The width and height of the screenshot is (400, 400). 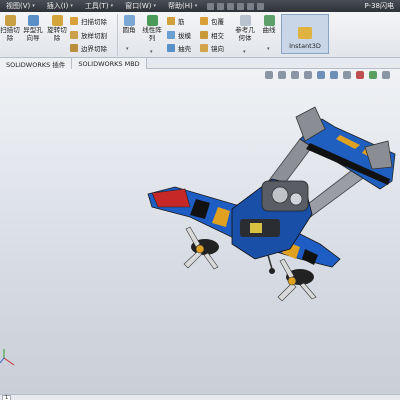 I want to click on reference-geometry-button: 参考几 何体, so click(x=245, y=28).